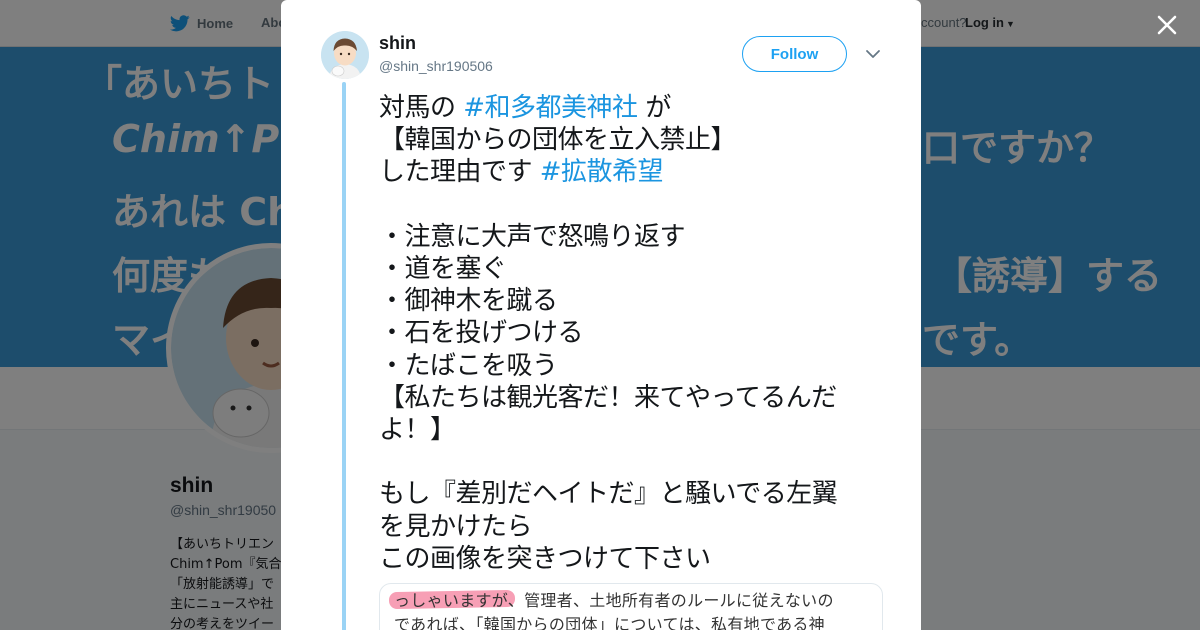  What do you see at coordinates (608, 494) in the screenshot?
I see `tweet-line: もし『差別だヘイトだ』と騒いでる左翼` at bounding box center [608, 494].